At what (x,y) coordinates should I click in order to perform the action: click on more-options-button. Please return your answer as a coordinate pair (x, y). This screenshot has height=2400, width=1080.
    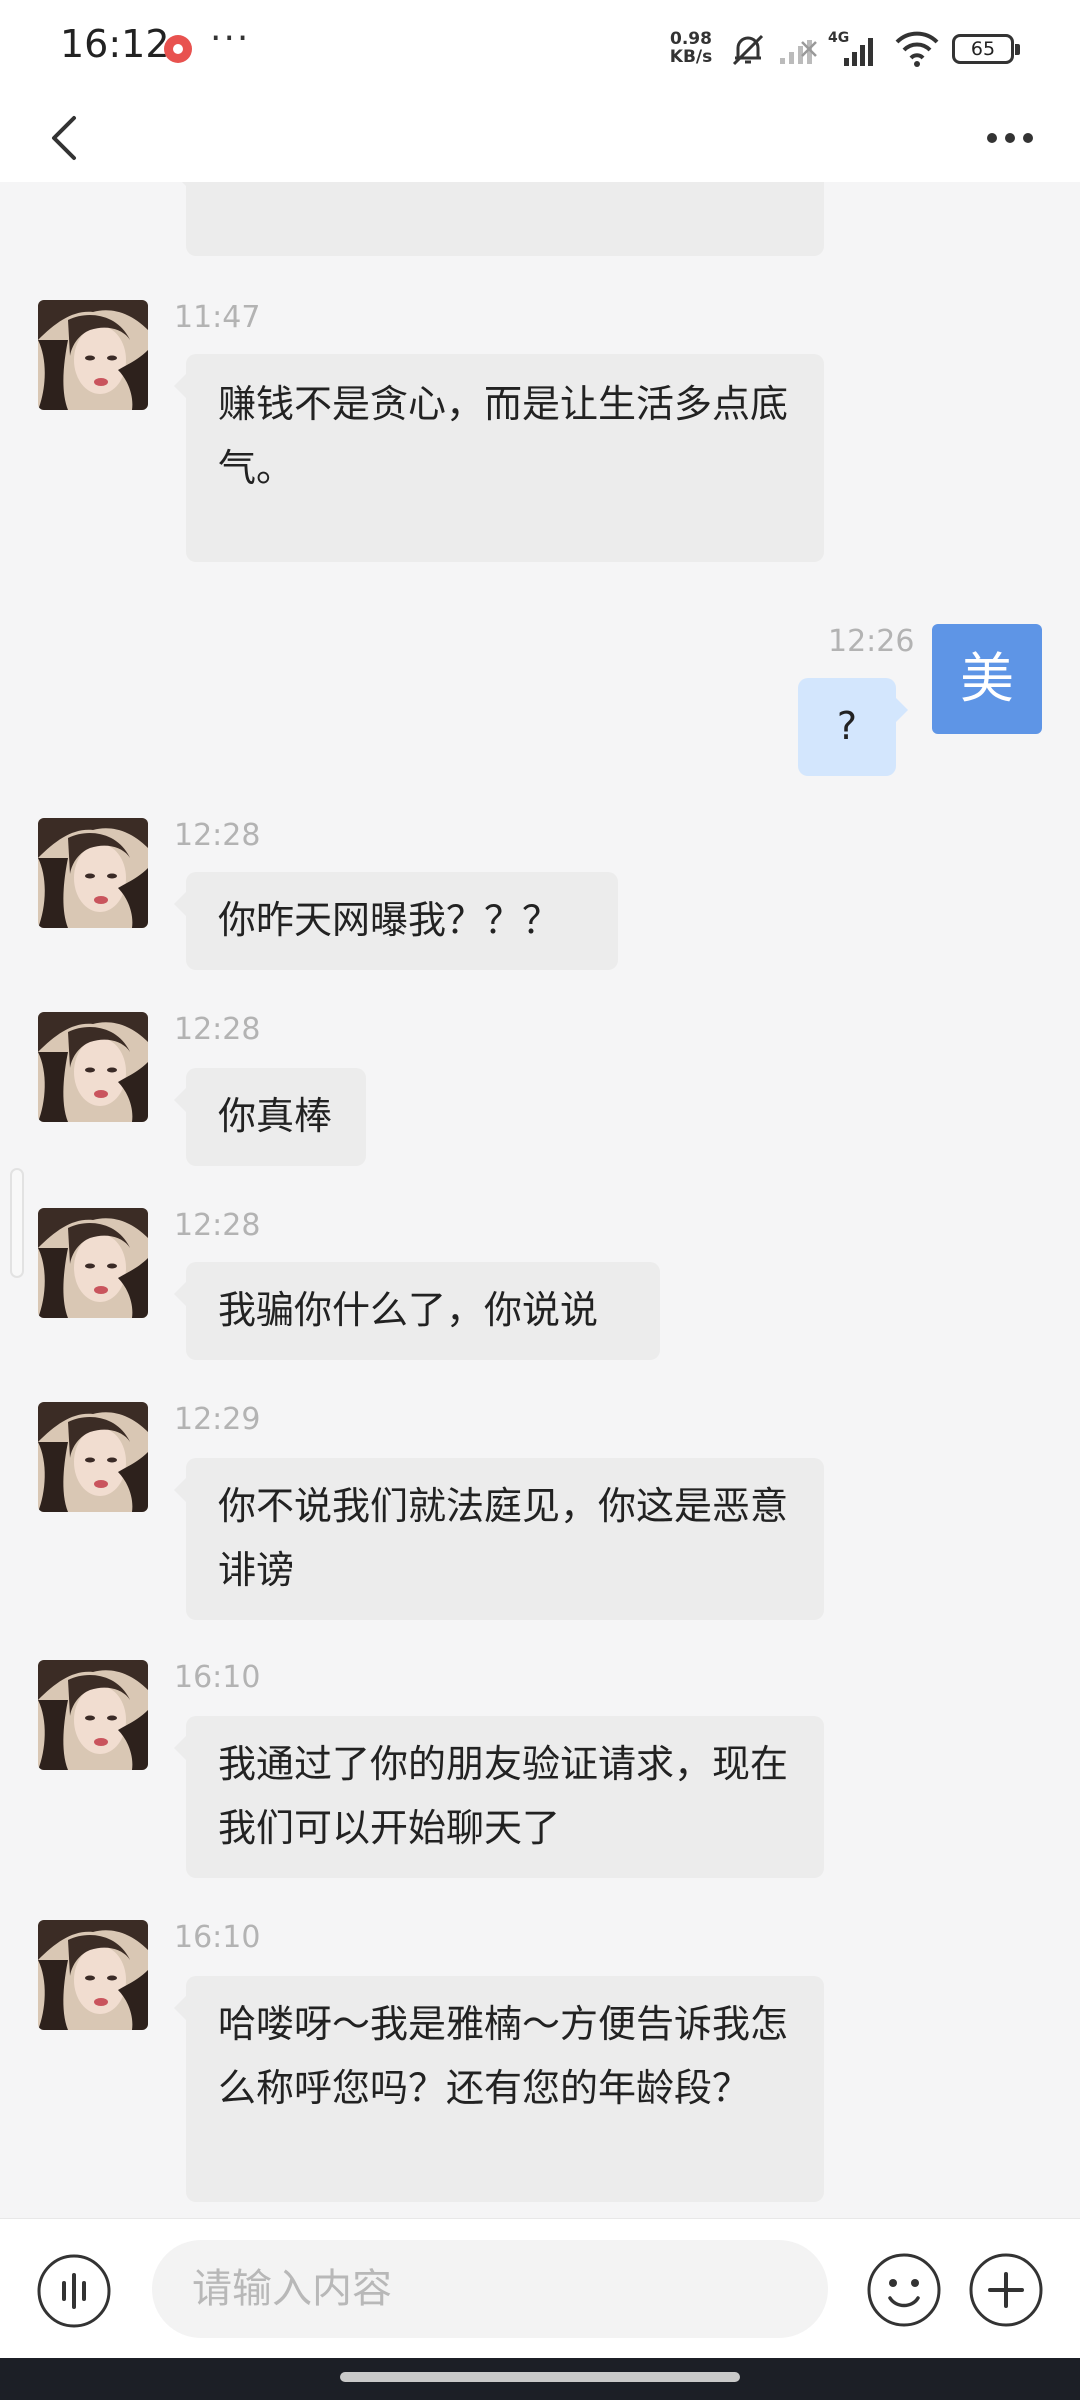
    Looking at the image, I should click on (1010, 138).